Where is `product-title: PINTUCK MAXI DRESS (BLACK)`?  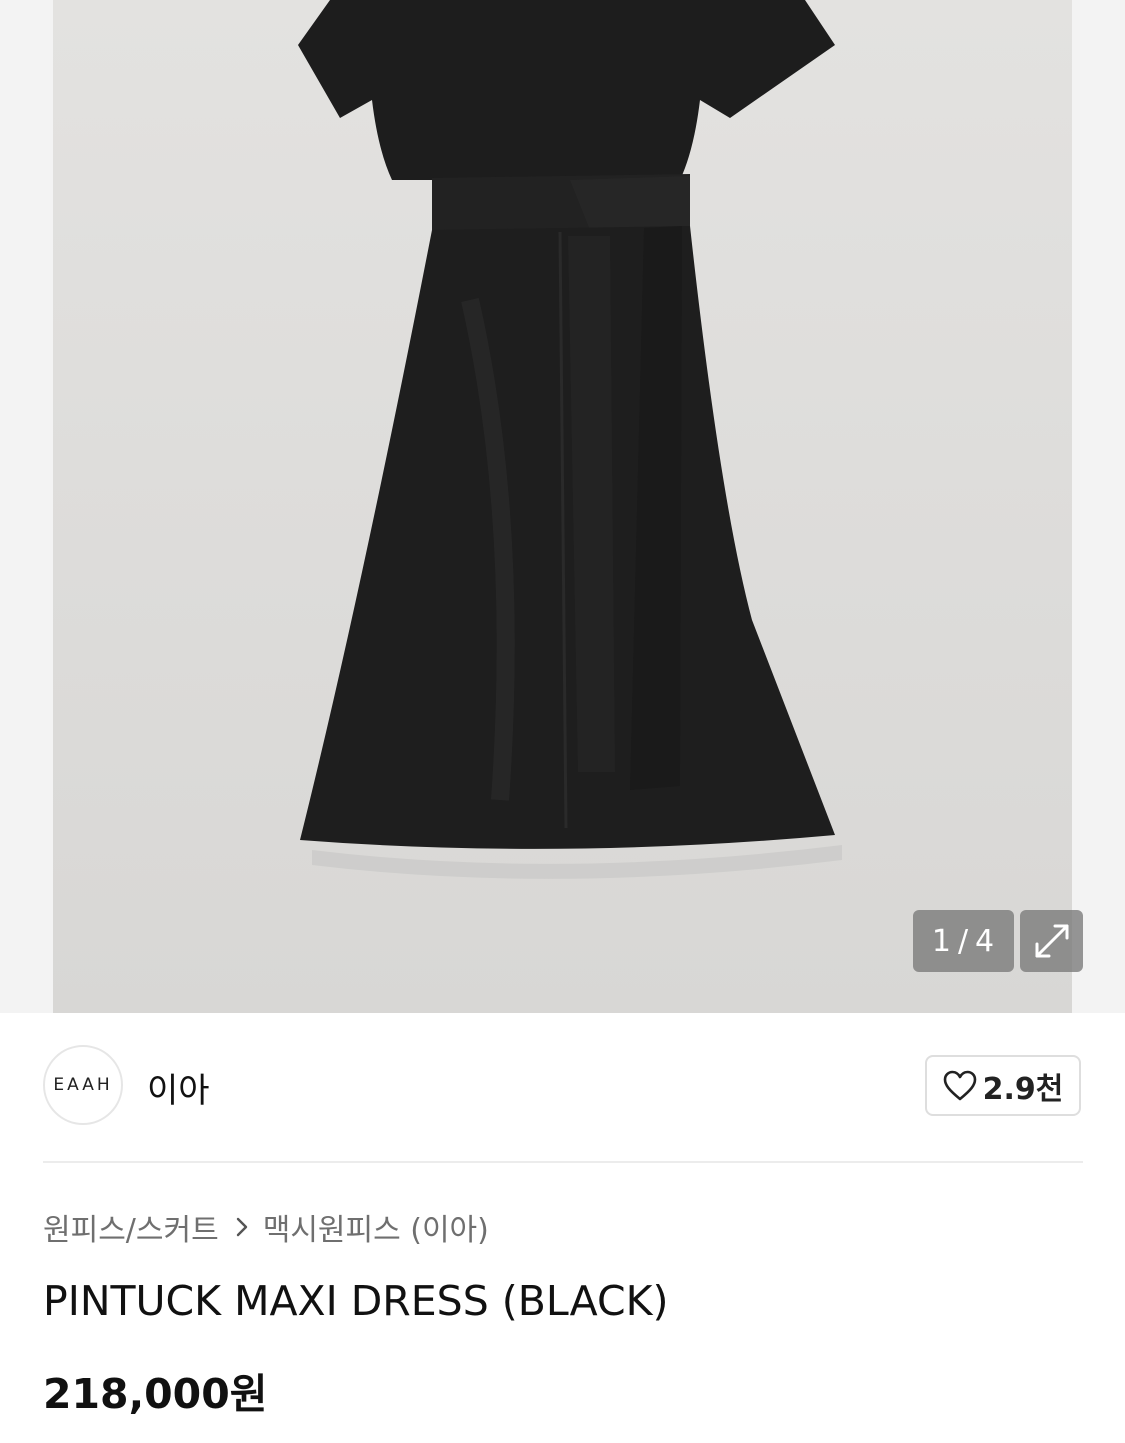
product-title: PINTUCK MAXI DRESS (BLACK) is located at coordinates (356, 1301).